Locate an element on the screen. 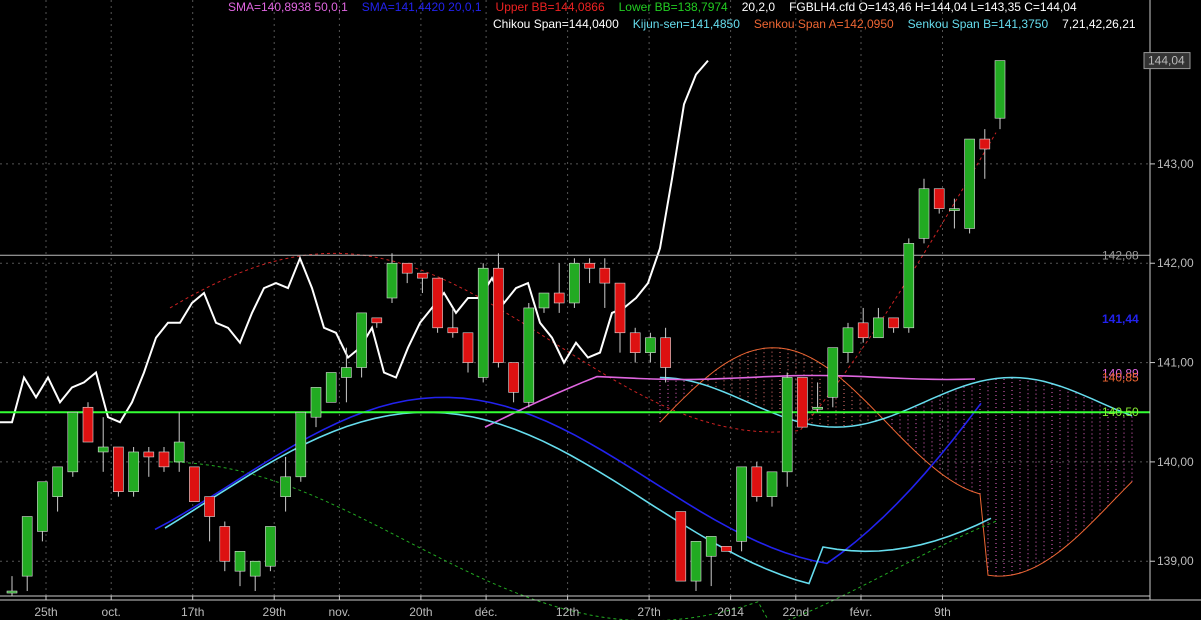  y-axis: 139,00 140,00 141,00 142,00 143,00 is located at coordinates (1171, 300).